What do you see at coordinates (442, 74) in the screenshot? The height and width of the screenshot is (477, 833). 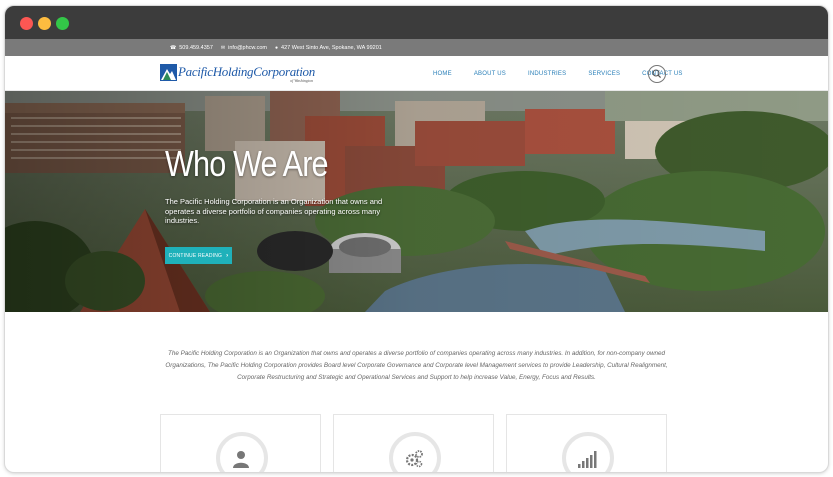 I see `nav-home: HOME` at bounding box center [442, 74].